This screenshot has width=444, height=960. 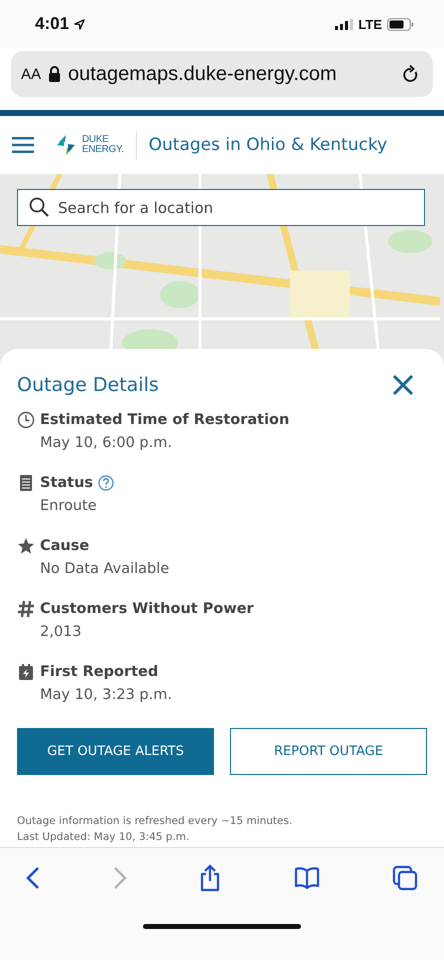 What do you see at coordinates (26, 672) in the screenshot?
I see `calendar-icon` at bounding box center [26, 672].